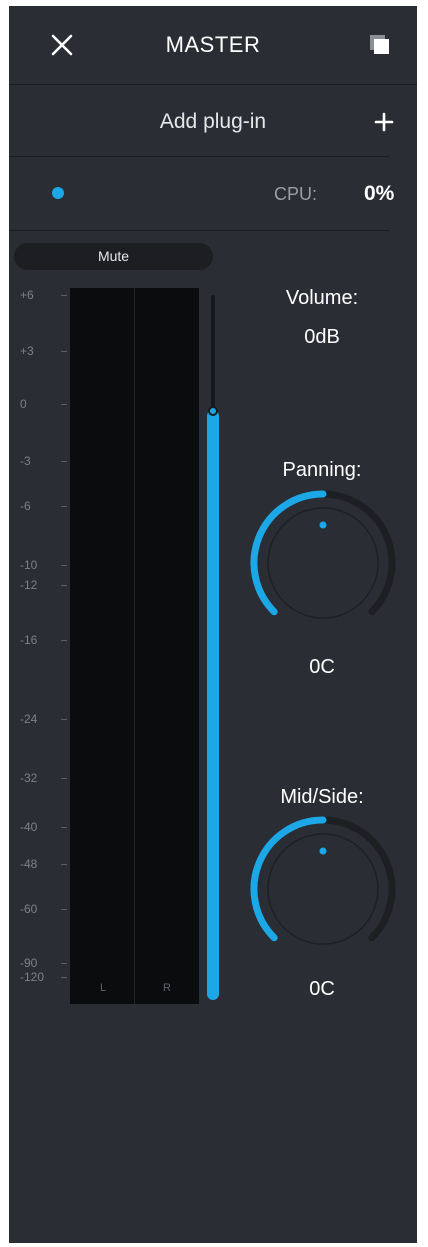  What do you see at coordinates (322, 337) in the screenshot?
I see `volume-value: 0dB` at bounding box center [322, 337].